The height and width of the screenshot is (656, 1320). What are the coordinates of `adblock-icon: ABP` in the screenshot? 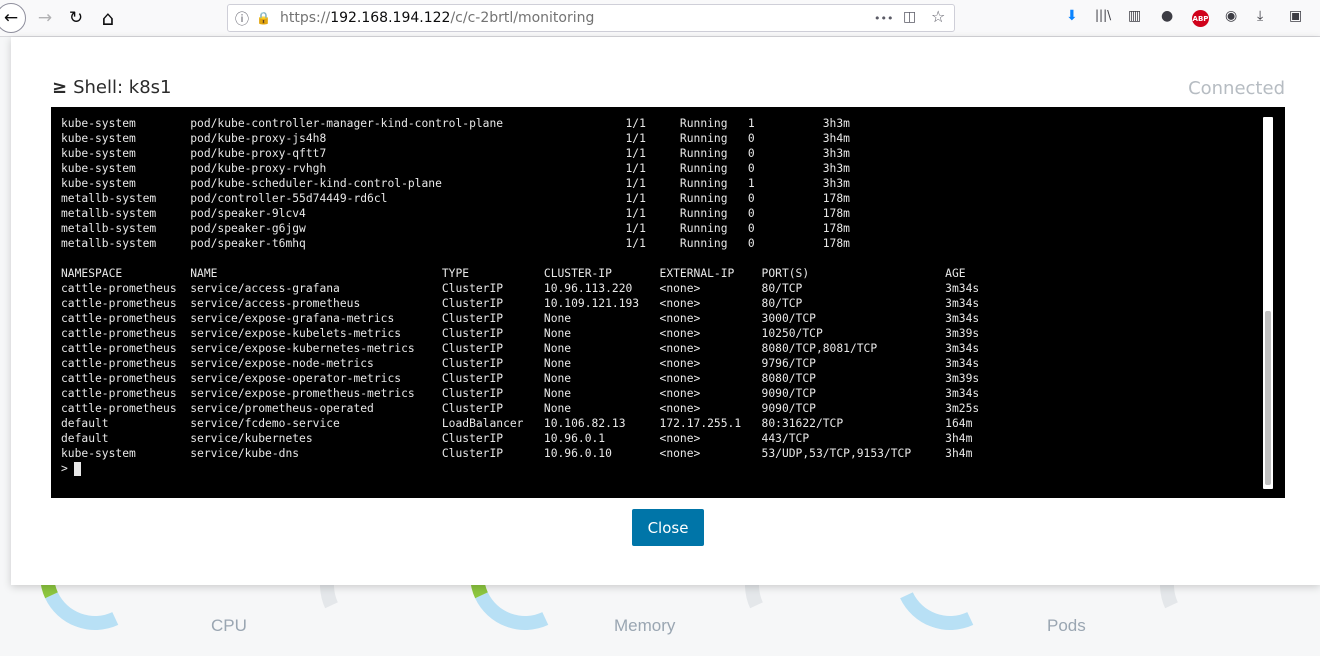 It's located at (1200, 18).